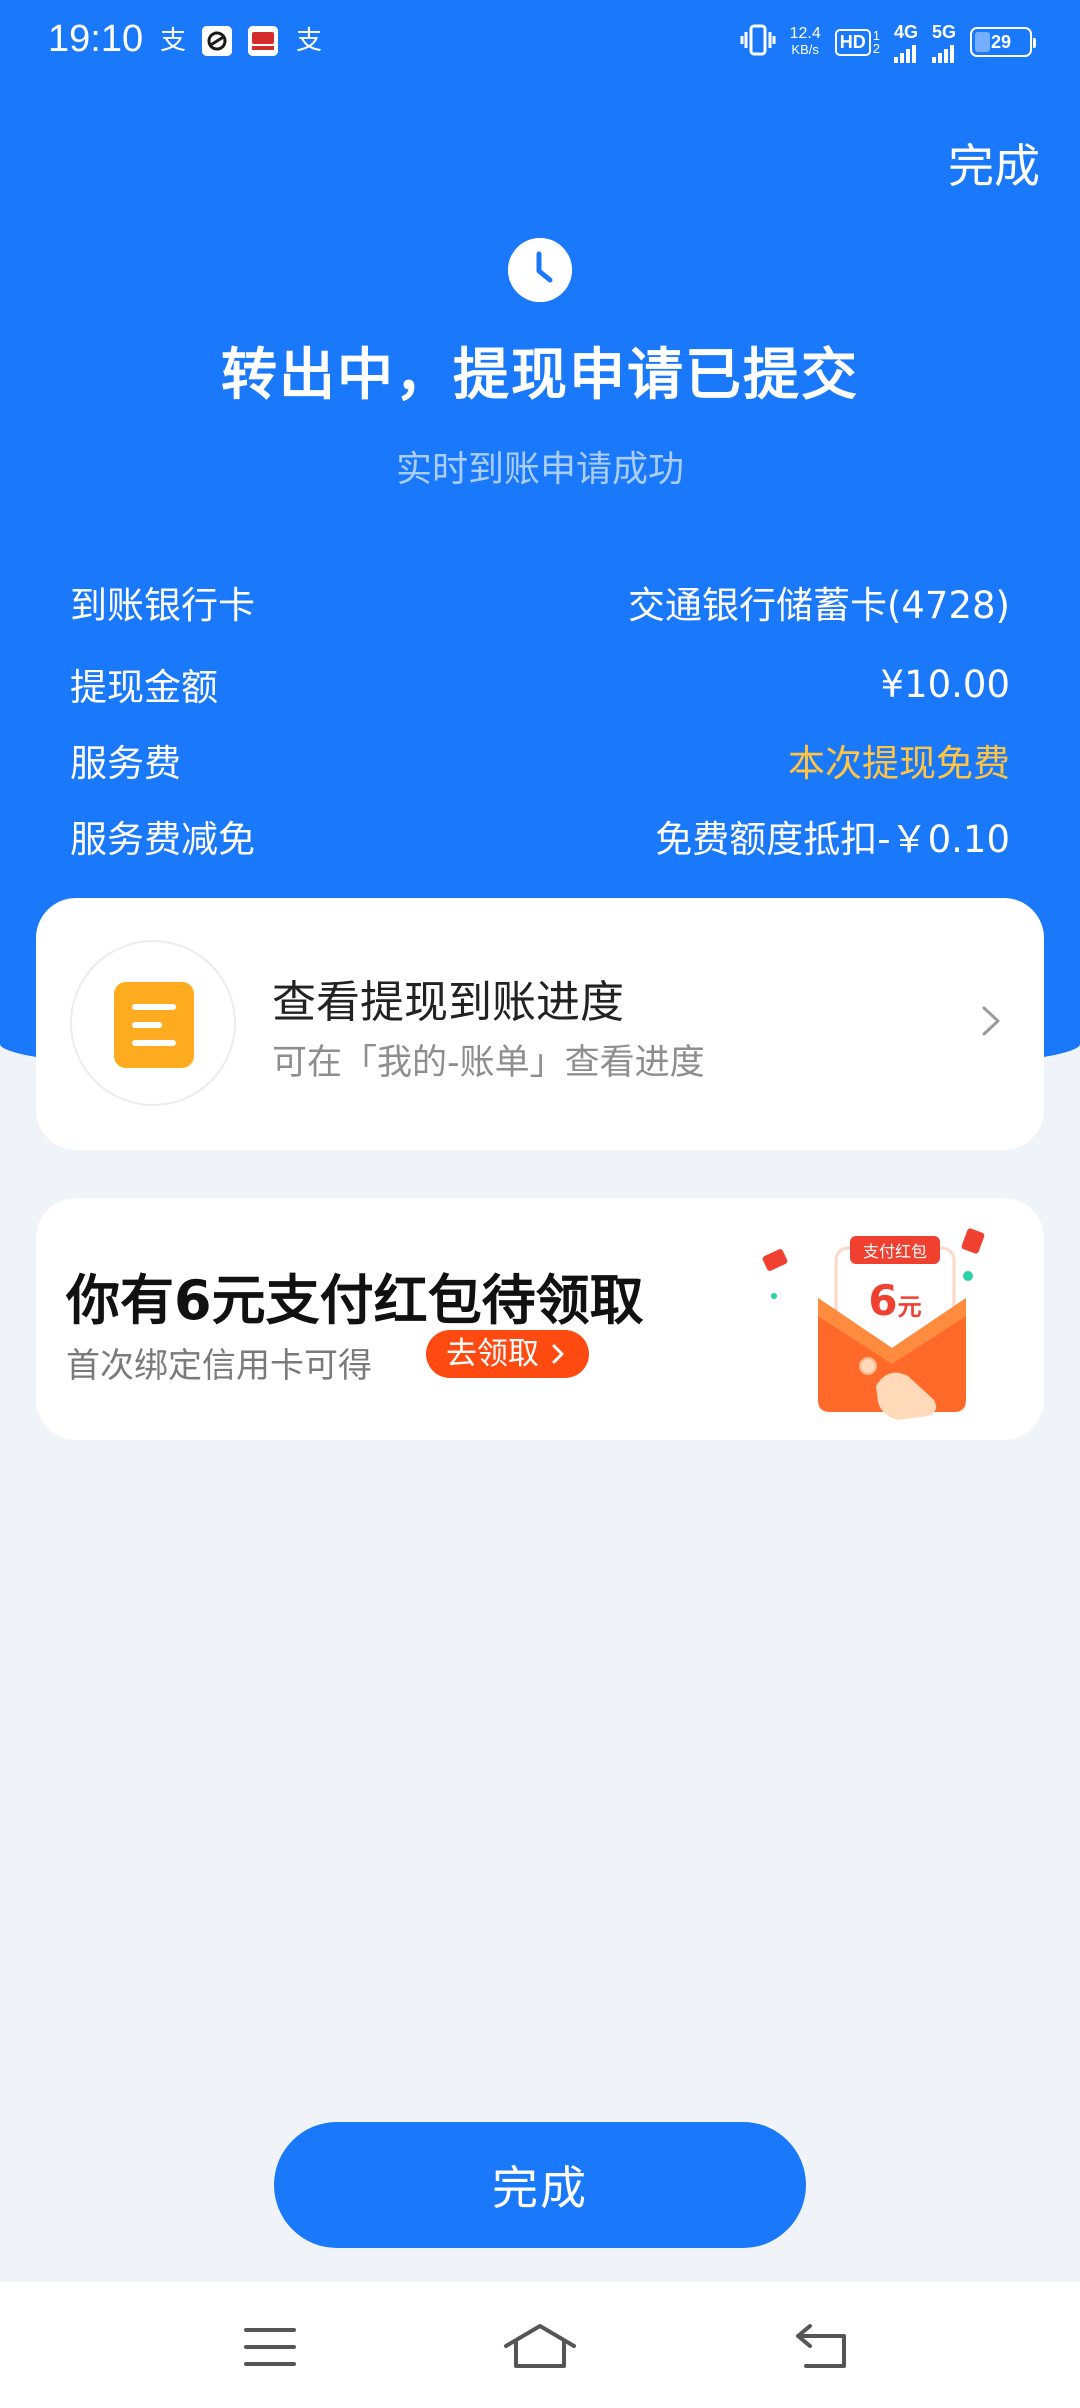 Image resolution: width=1080 pixels, height=2408 pixels. What do you see at coordinates (162, 839) in the screenshot?
I see `detail-label: 服务费减免` at bounding box center [162, 839].